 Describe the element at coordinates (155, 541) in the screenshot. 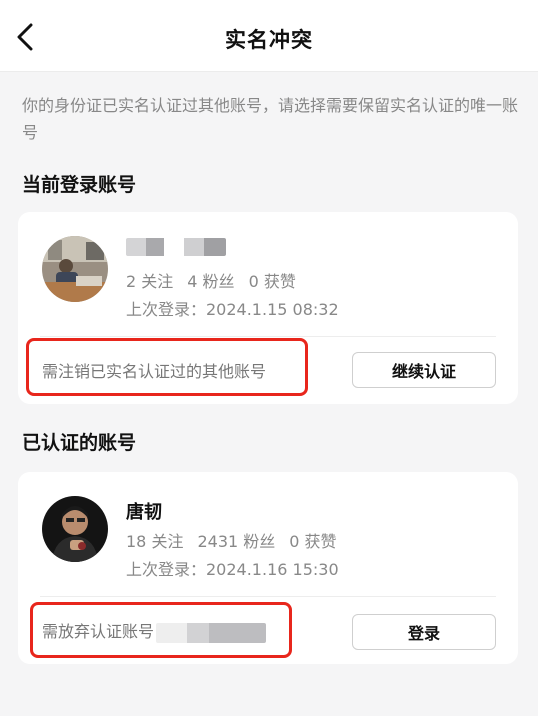

I see `following-count: 18 关注` at that location.